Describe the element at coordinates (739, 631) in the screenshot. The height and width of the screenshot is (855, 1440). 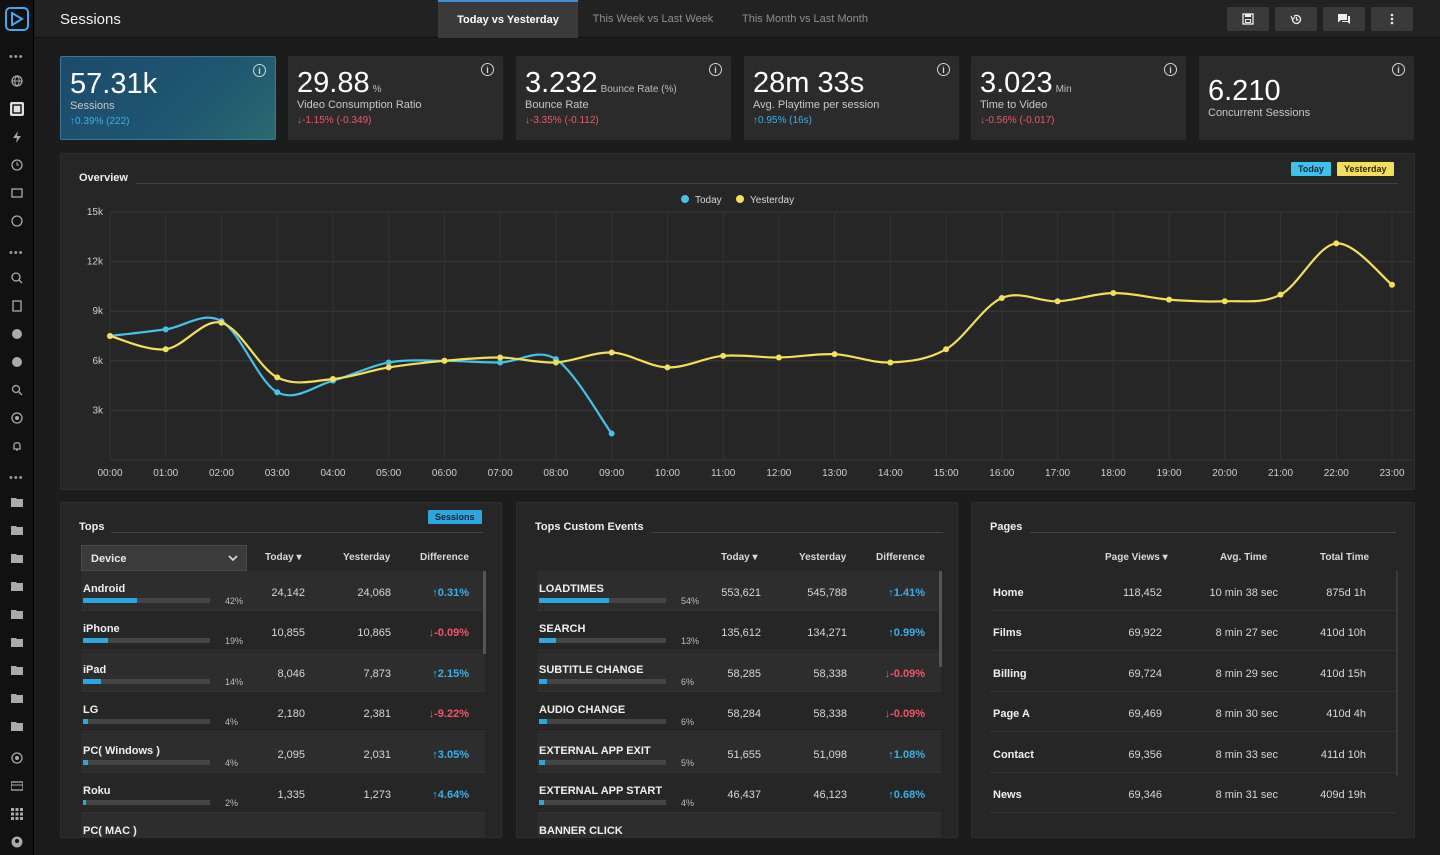
I see `table-row: SEARCH 13% 135,612 134,271 ↑0.99%` at that location.